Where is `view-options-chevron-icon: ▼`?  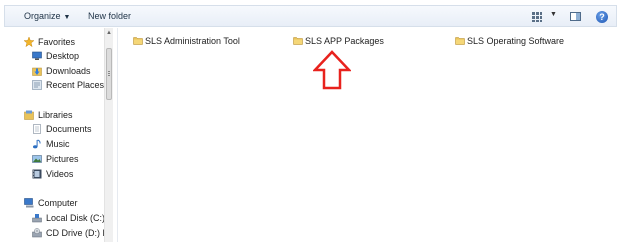 view-options-chevron-icon: ▼ is located at coordinates (553, 14).